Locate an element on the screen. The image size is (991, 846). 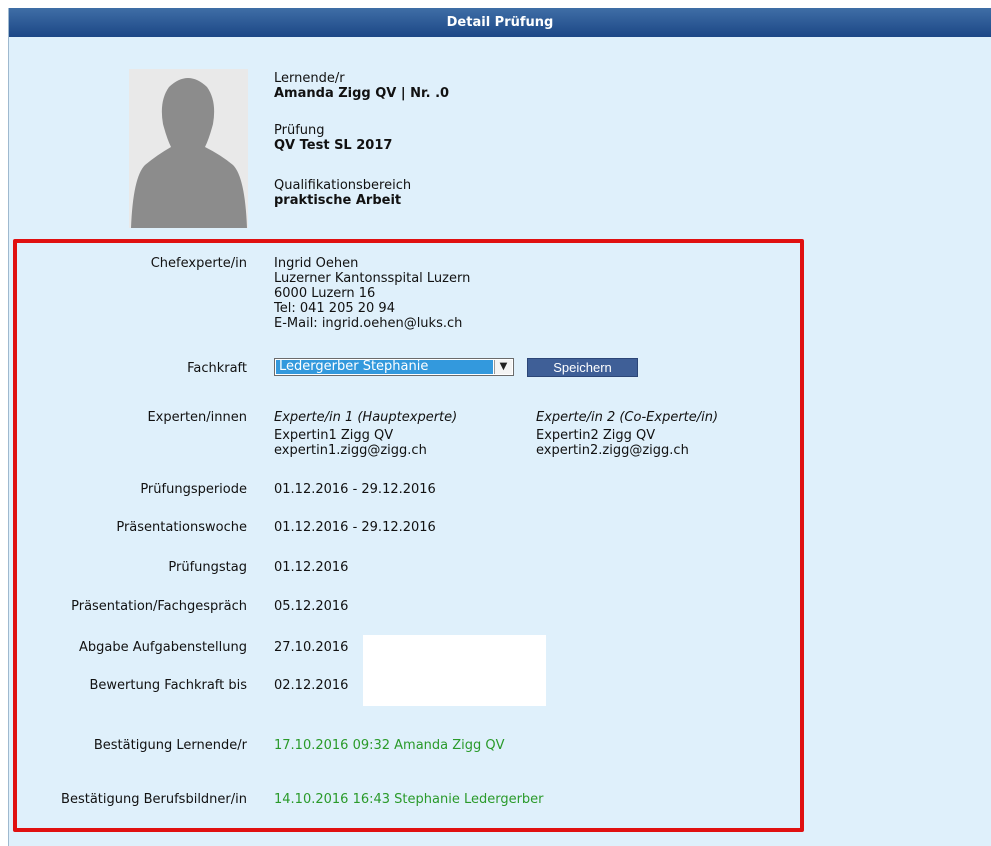
fachkraft-label: Fachkraft is located at coordinates (217, 368).